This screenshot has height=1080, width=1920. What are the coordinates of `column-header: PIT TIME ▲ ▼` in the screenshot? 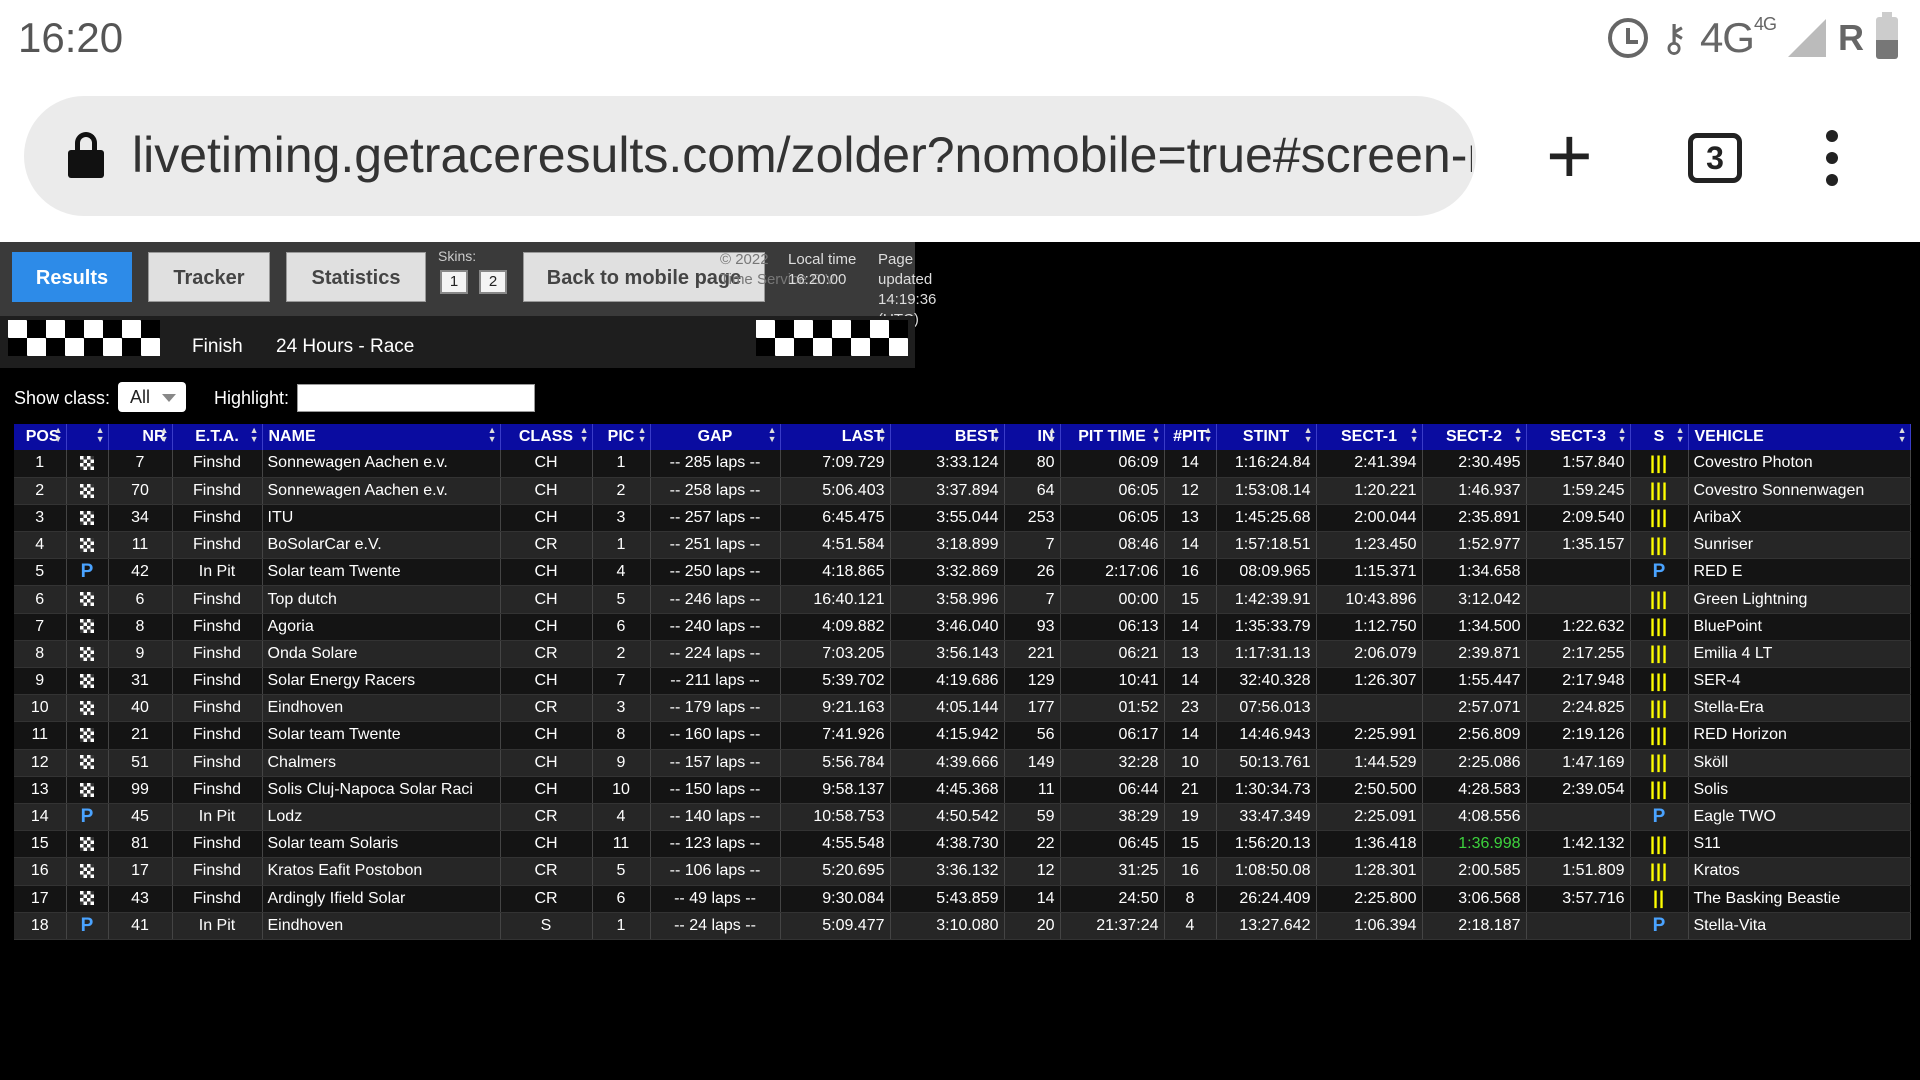 It's located at (1112, 437).